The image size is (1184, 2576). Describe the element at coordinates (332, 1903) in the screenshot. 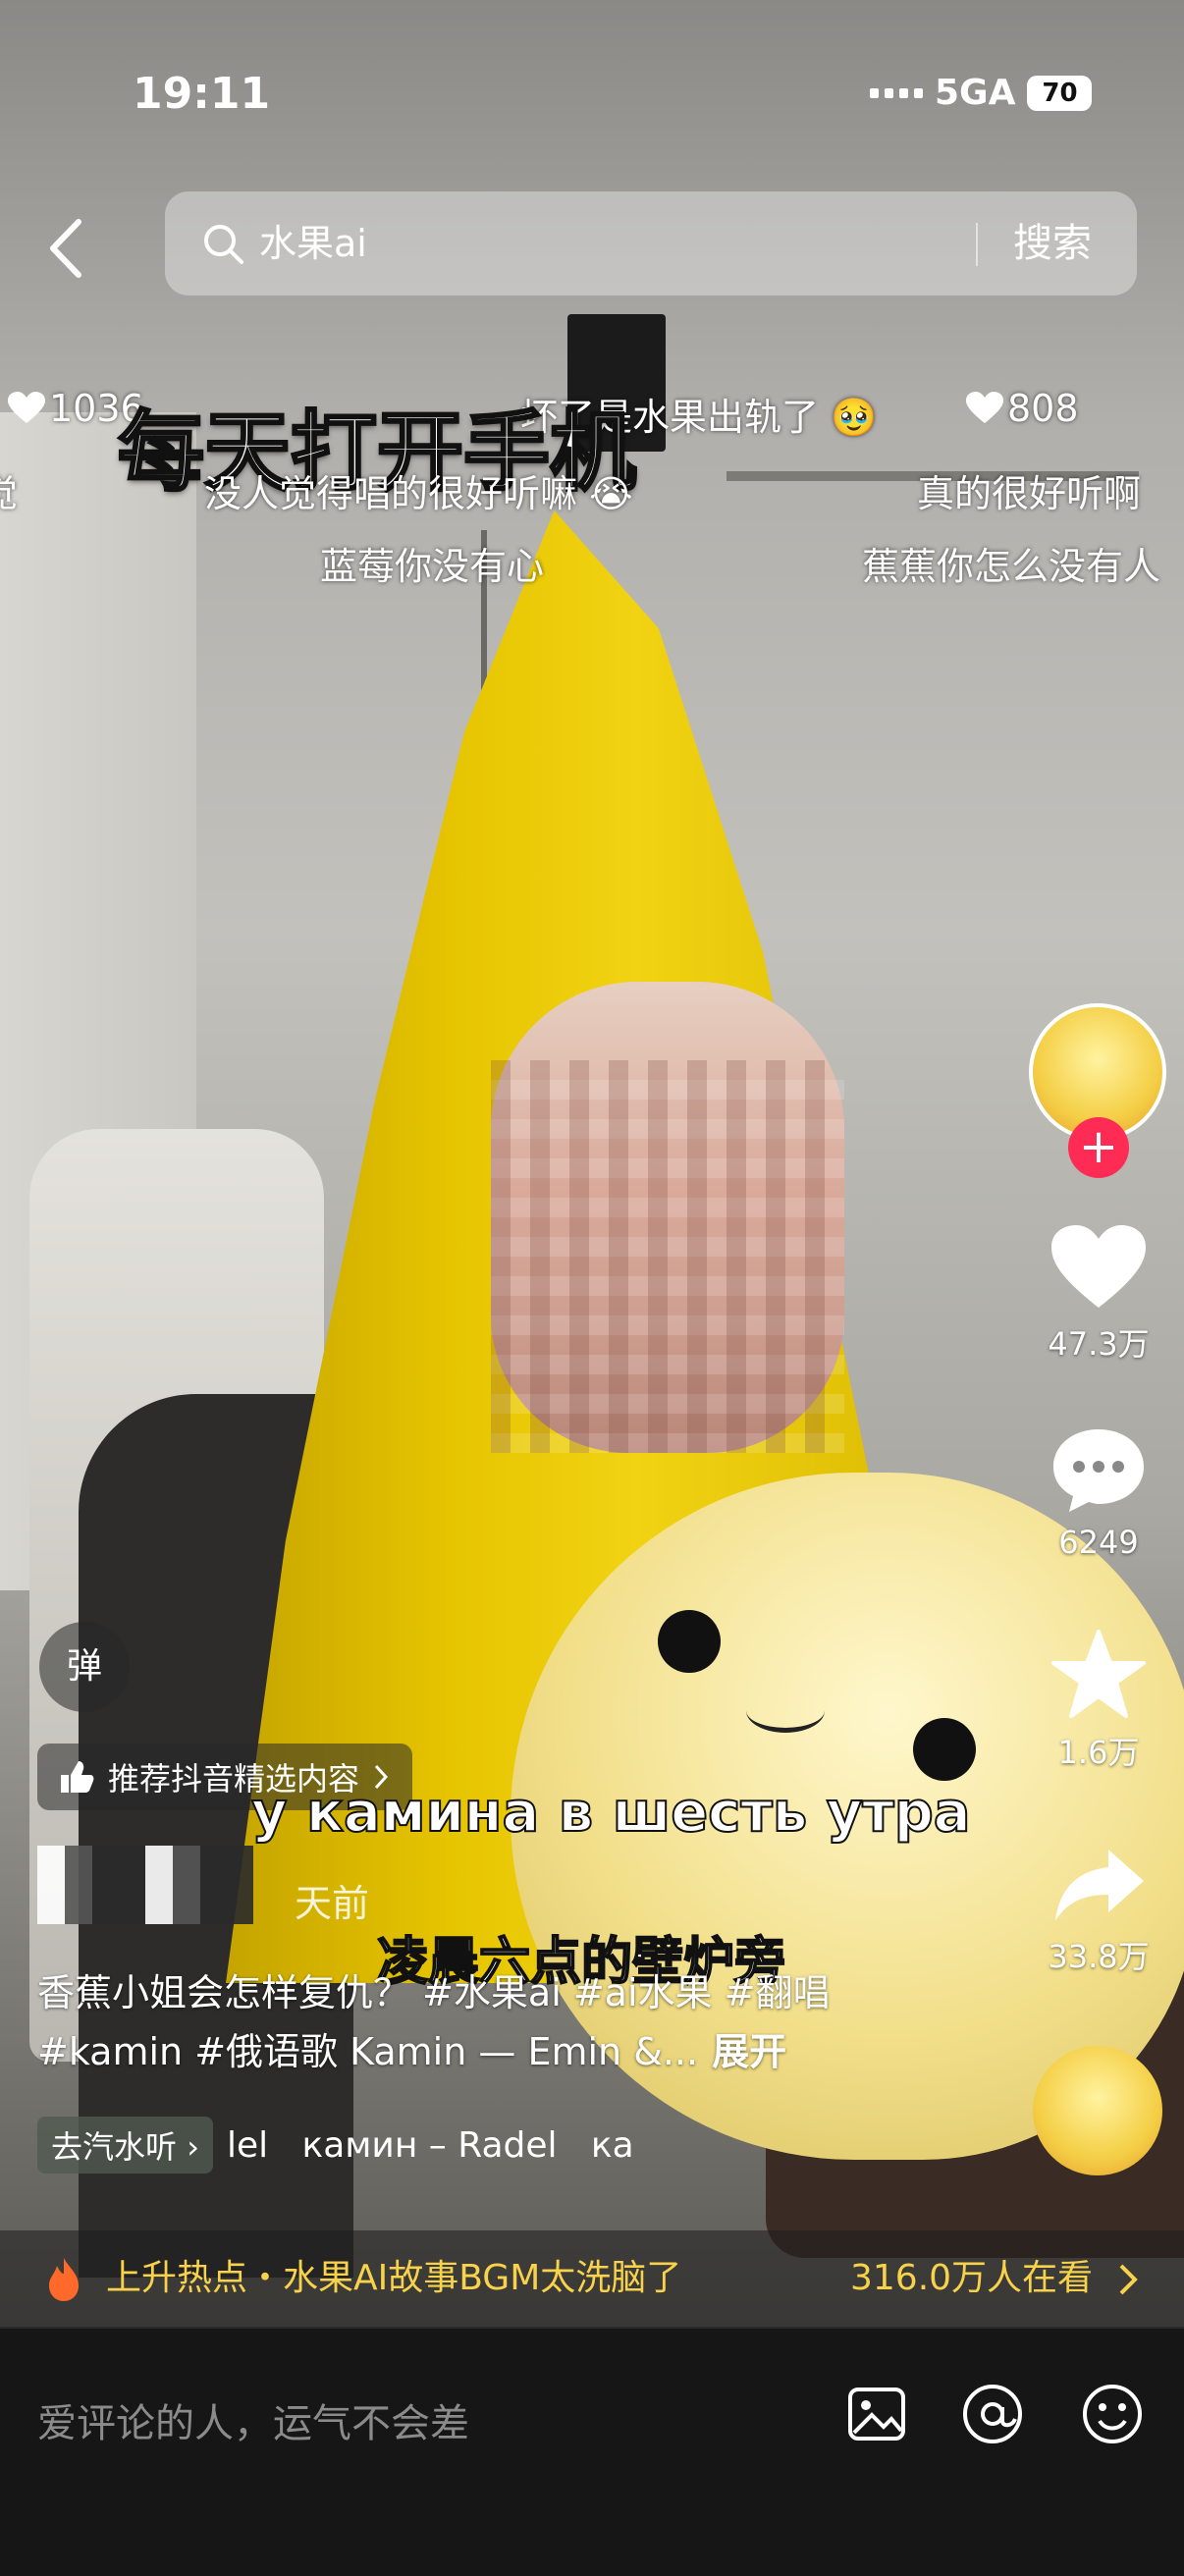

I see `post-time: 天前` at that location.